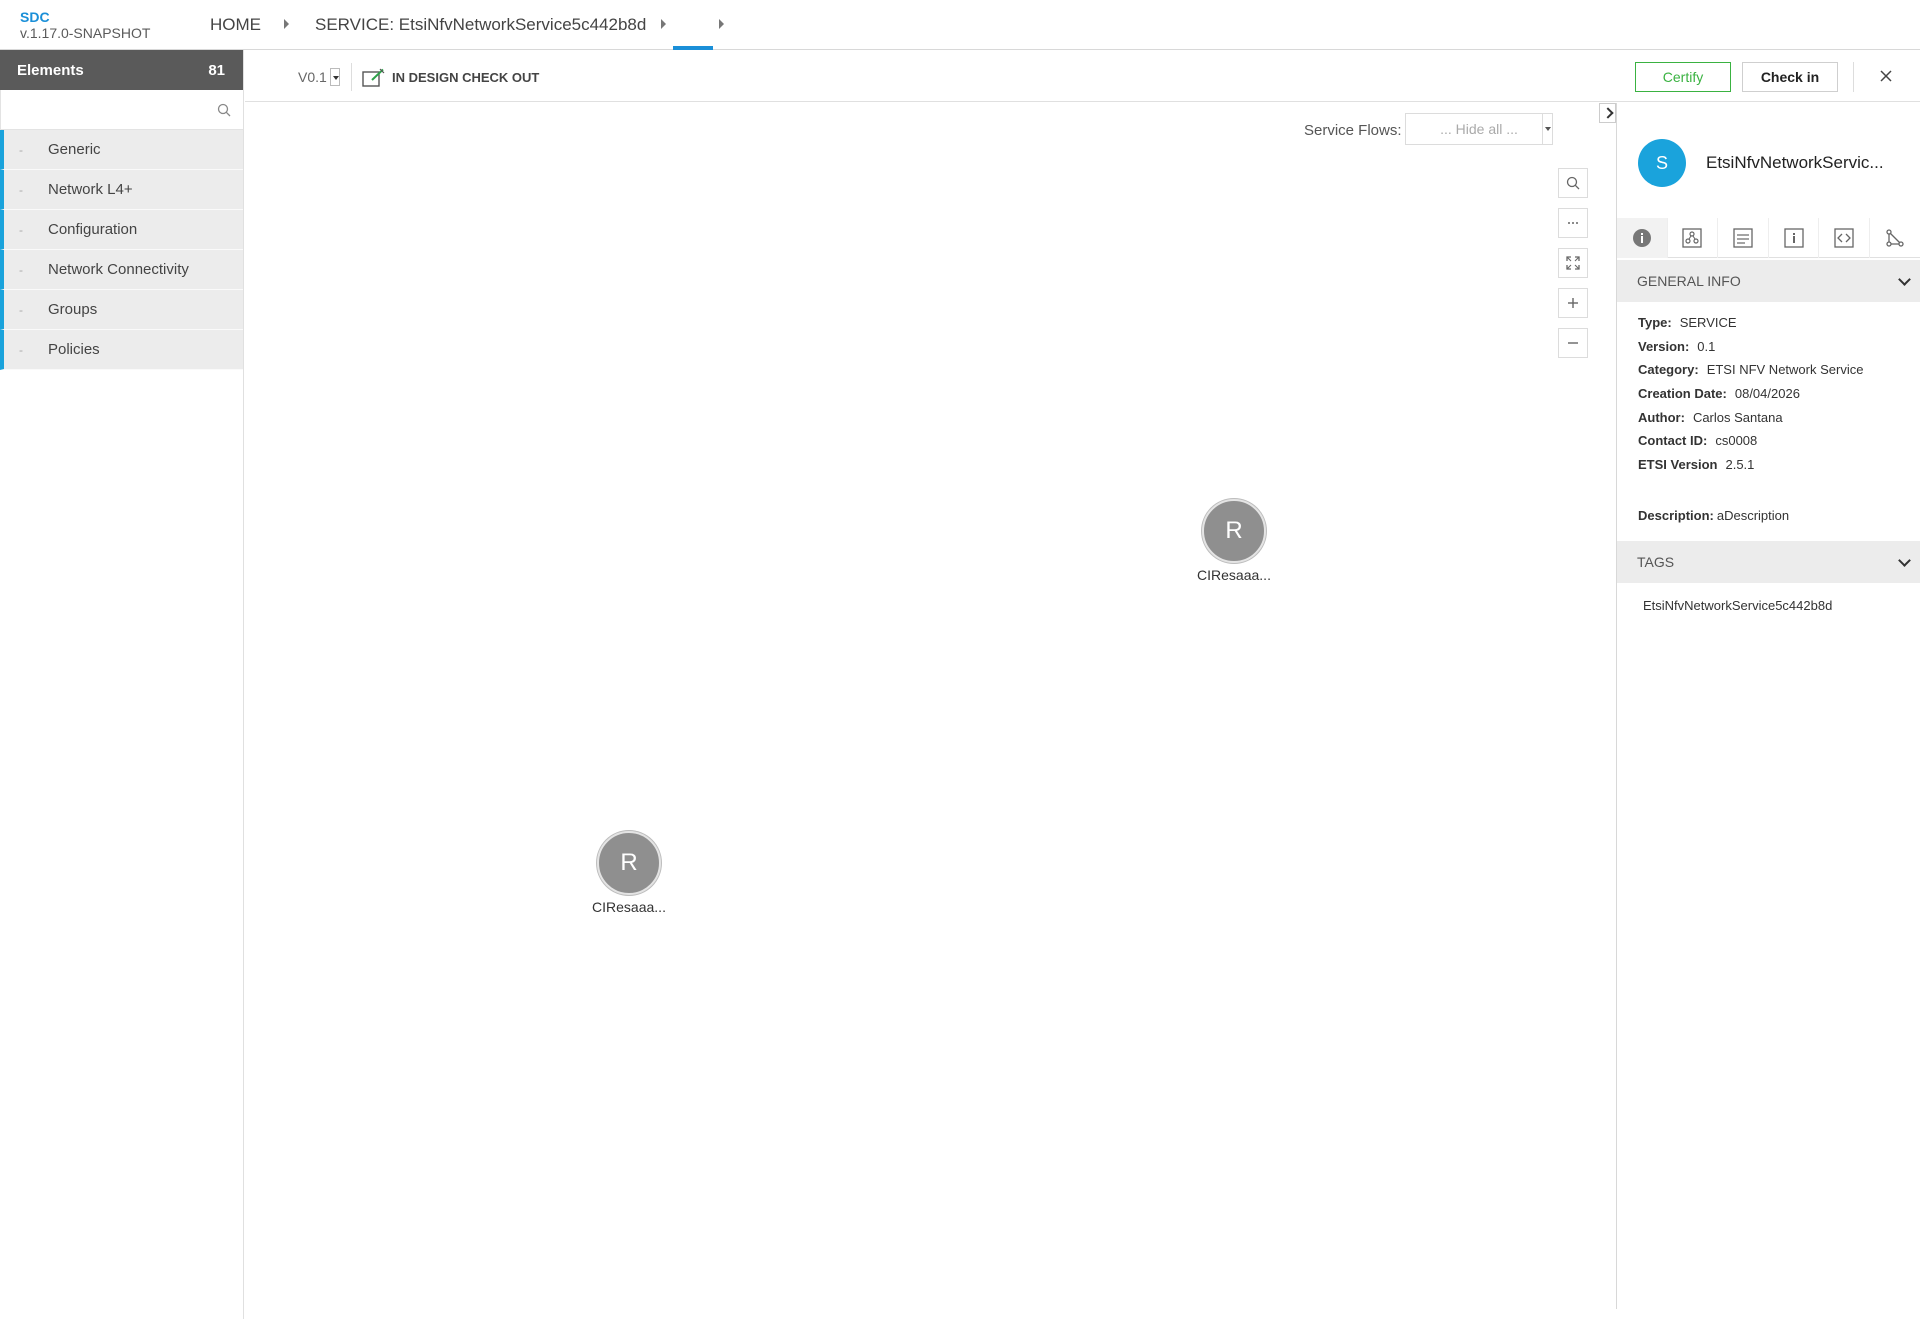 Image resolution: width=1920 pixels, height=1319 pixels. Describe the element at coordinates (1737, 417) in the screenshot. I see `info-value: Carlos Santana` at that location.